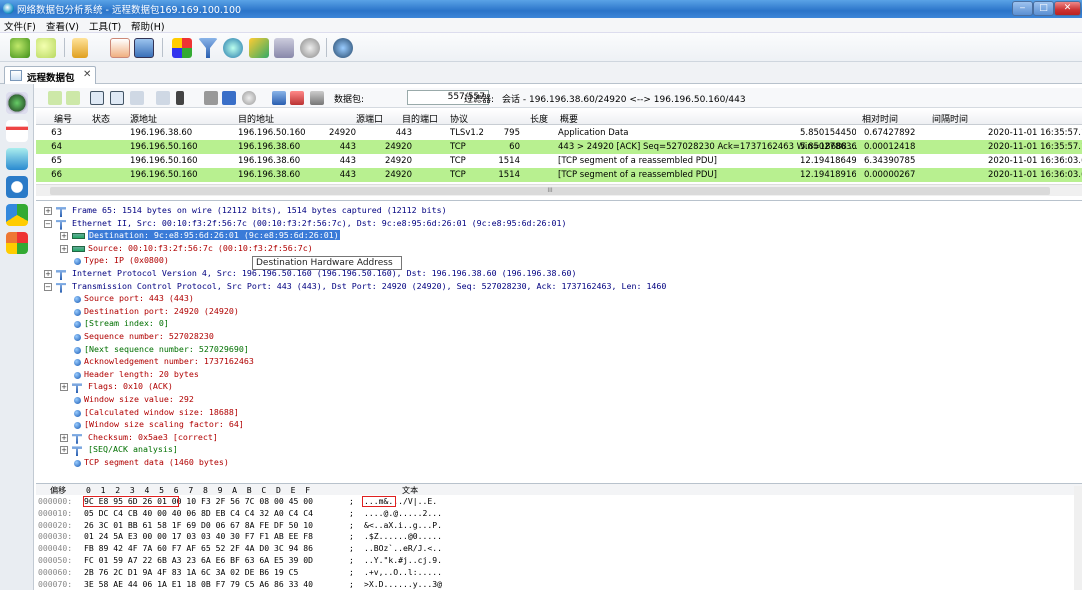  Describe the element at coordinates (17, 243) in the screenshot. I see `capture-sidebar-icon` at that location.